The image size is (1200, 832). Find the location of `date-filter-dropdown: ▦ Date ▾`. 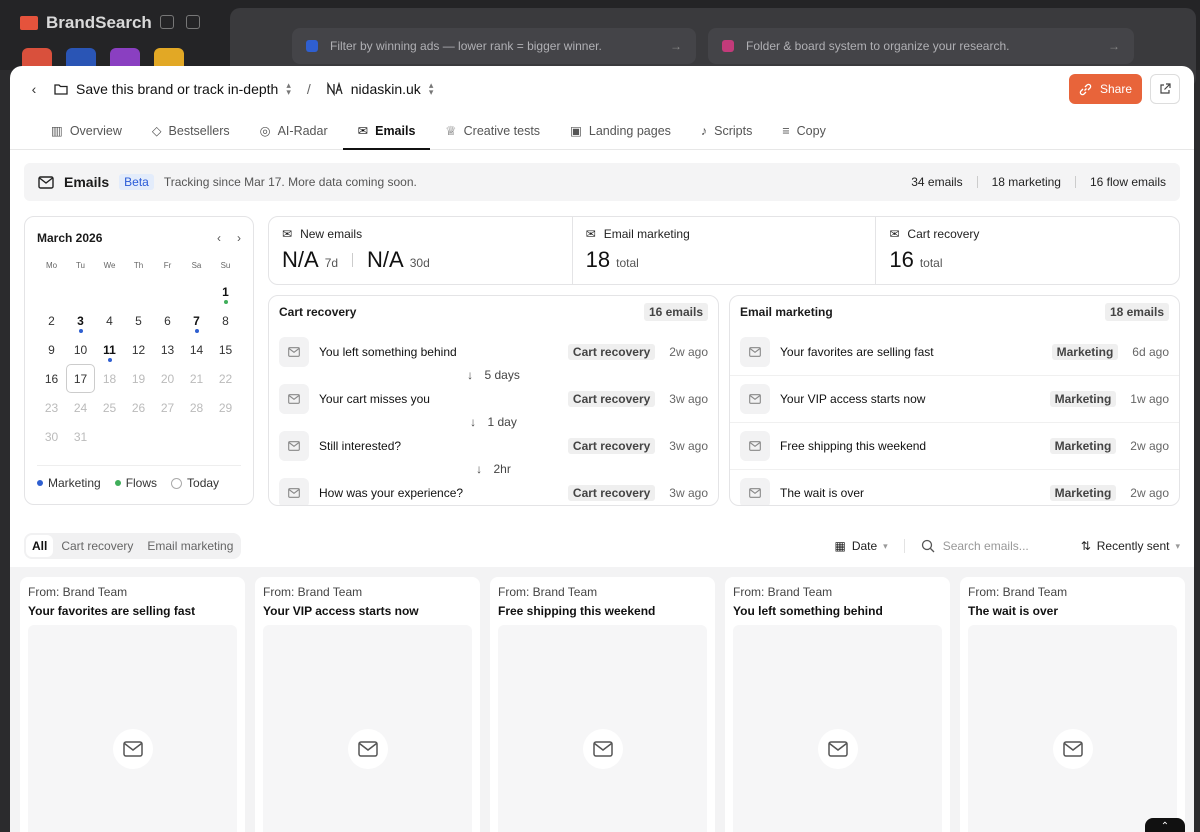

date-filter-dropdown: ▦ Date ▾ is located at coordinates (869, 546).